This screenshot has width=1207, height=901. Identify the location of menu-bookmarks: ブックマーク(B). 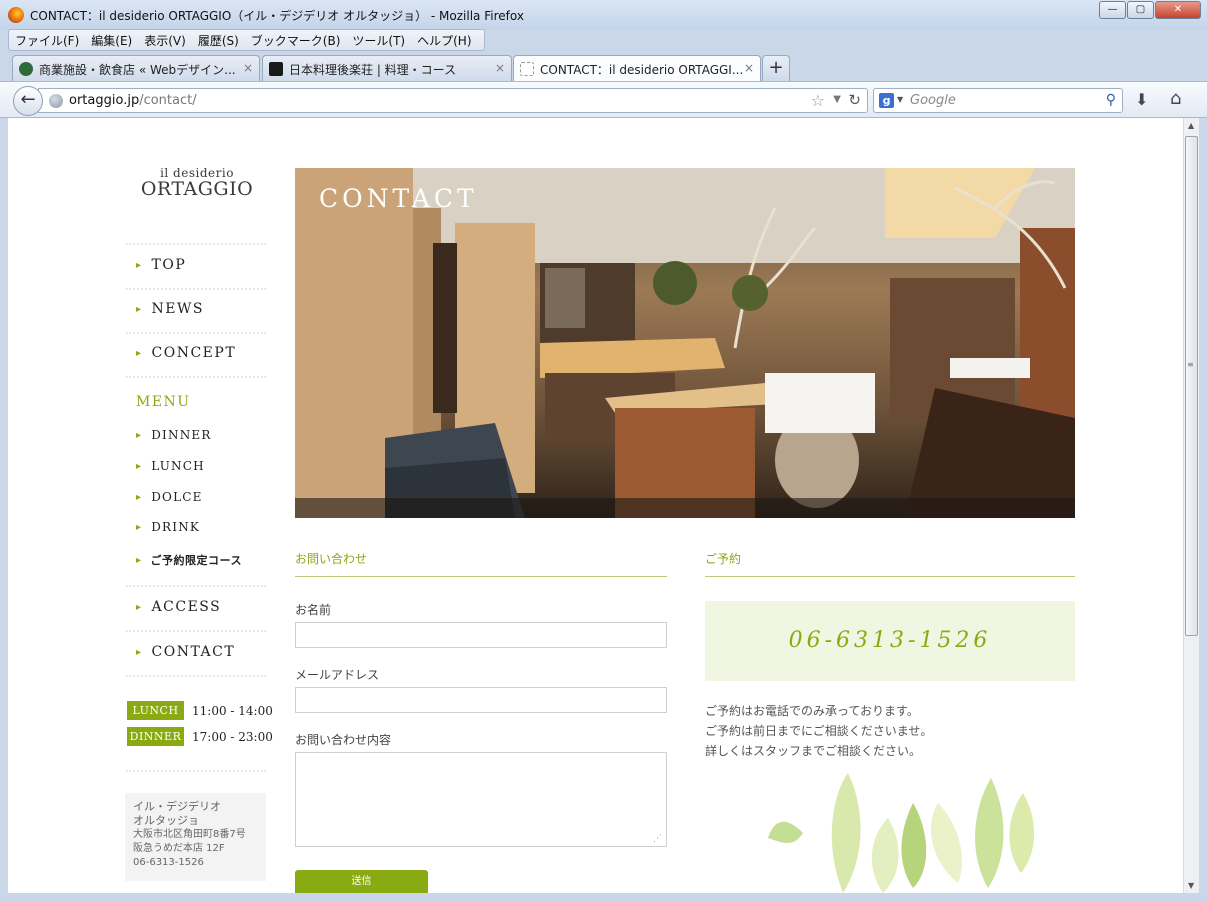
(296, 40).